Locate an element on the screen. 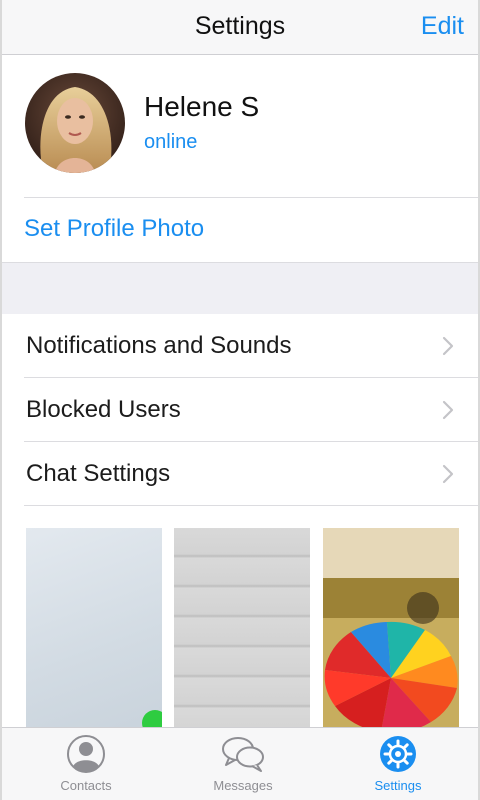 The height and width of the screenshot is (800, 480). wallpaper-rainbow-umbrella is located at coordinates (391, 628).